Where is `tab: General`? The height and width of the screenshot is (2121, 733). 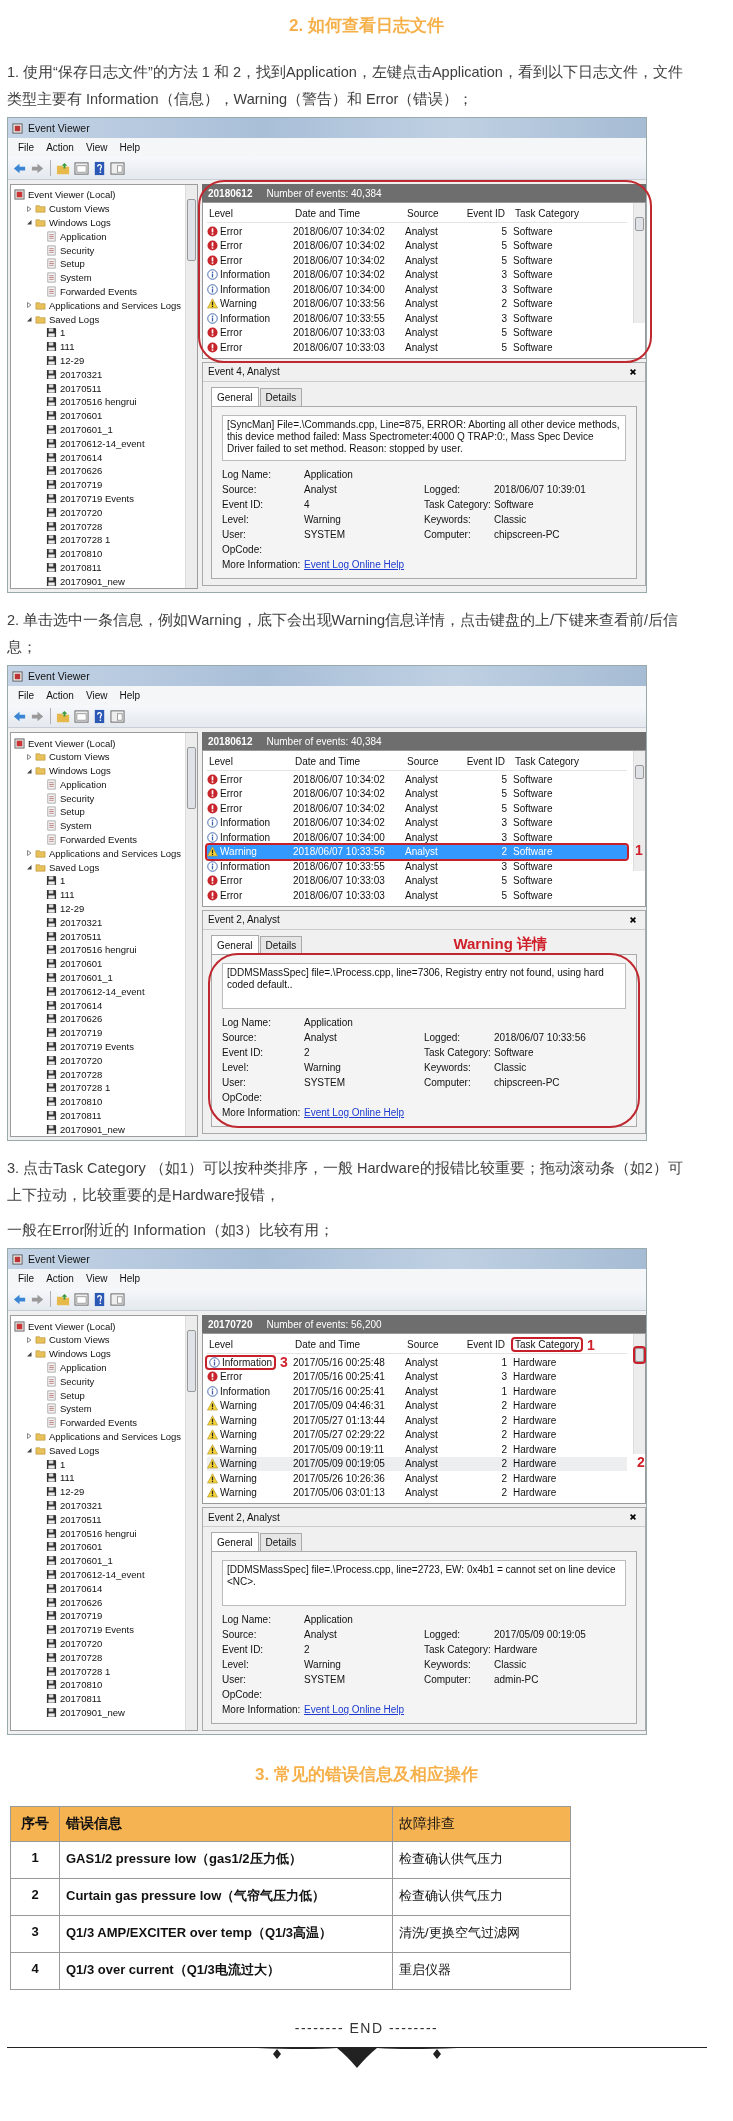
tab: General is located at coordinates (235, 944).